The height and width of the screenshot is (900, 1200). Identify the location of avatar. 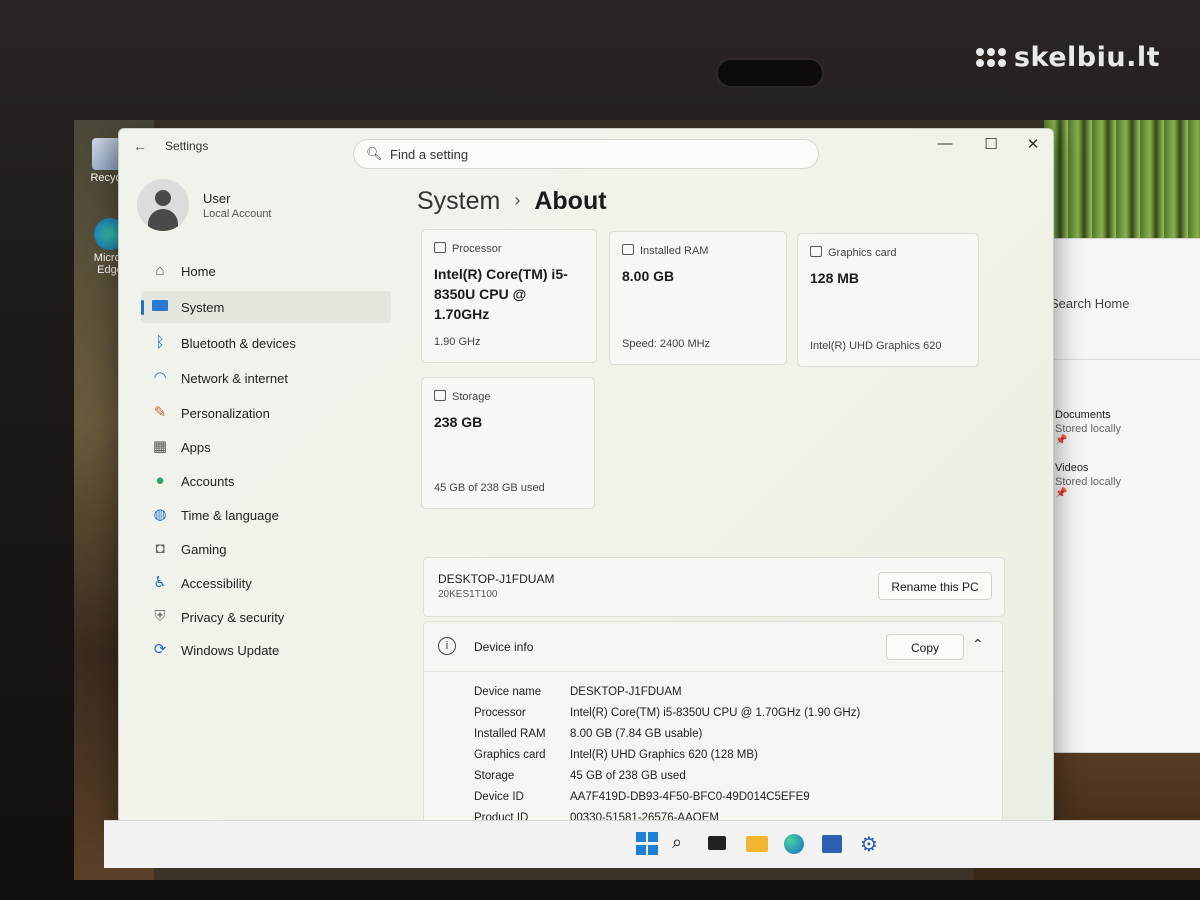
(163, 205).